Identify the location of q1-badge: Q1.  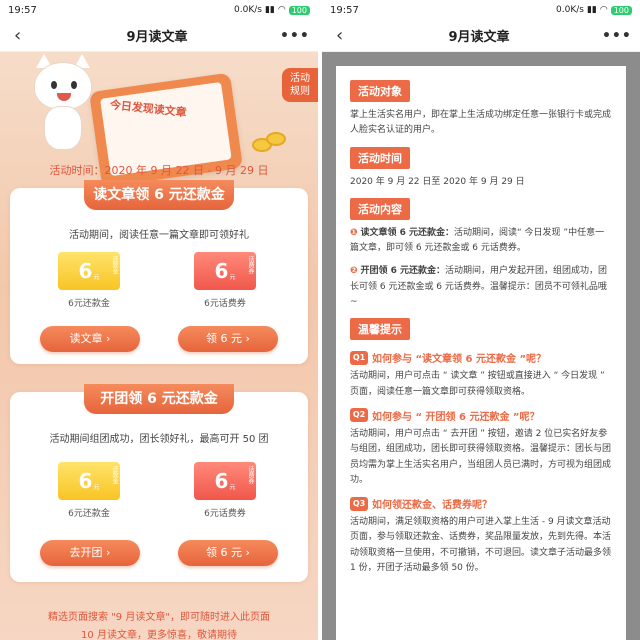
(359, 357).